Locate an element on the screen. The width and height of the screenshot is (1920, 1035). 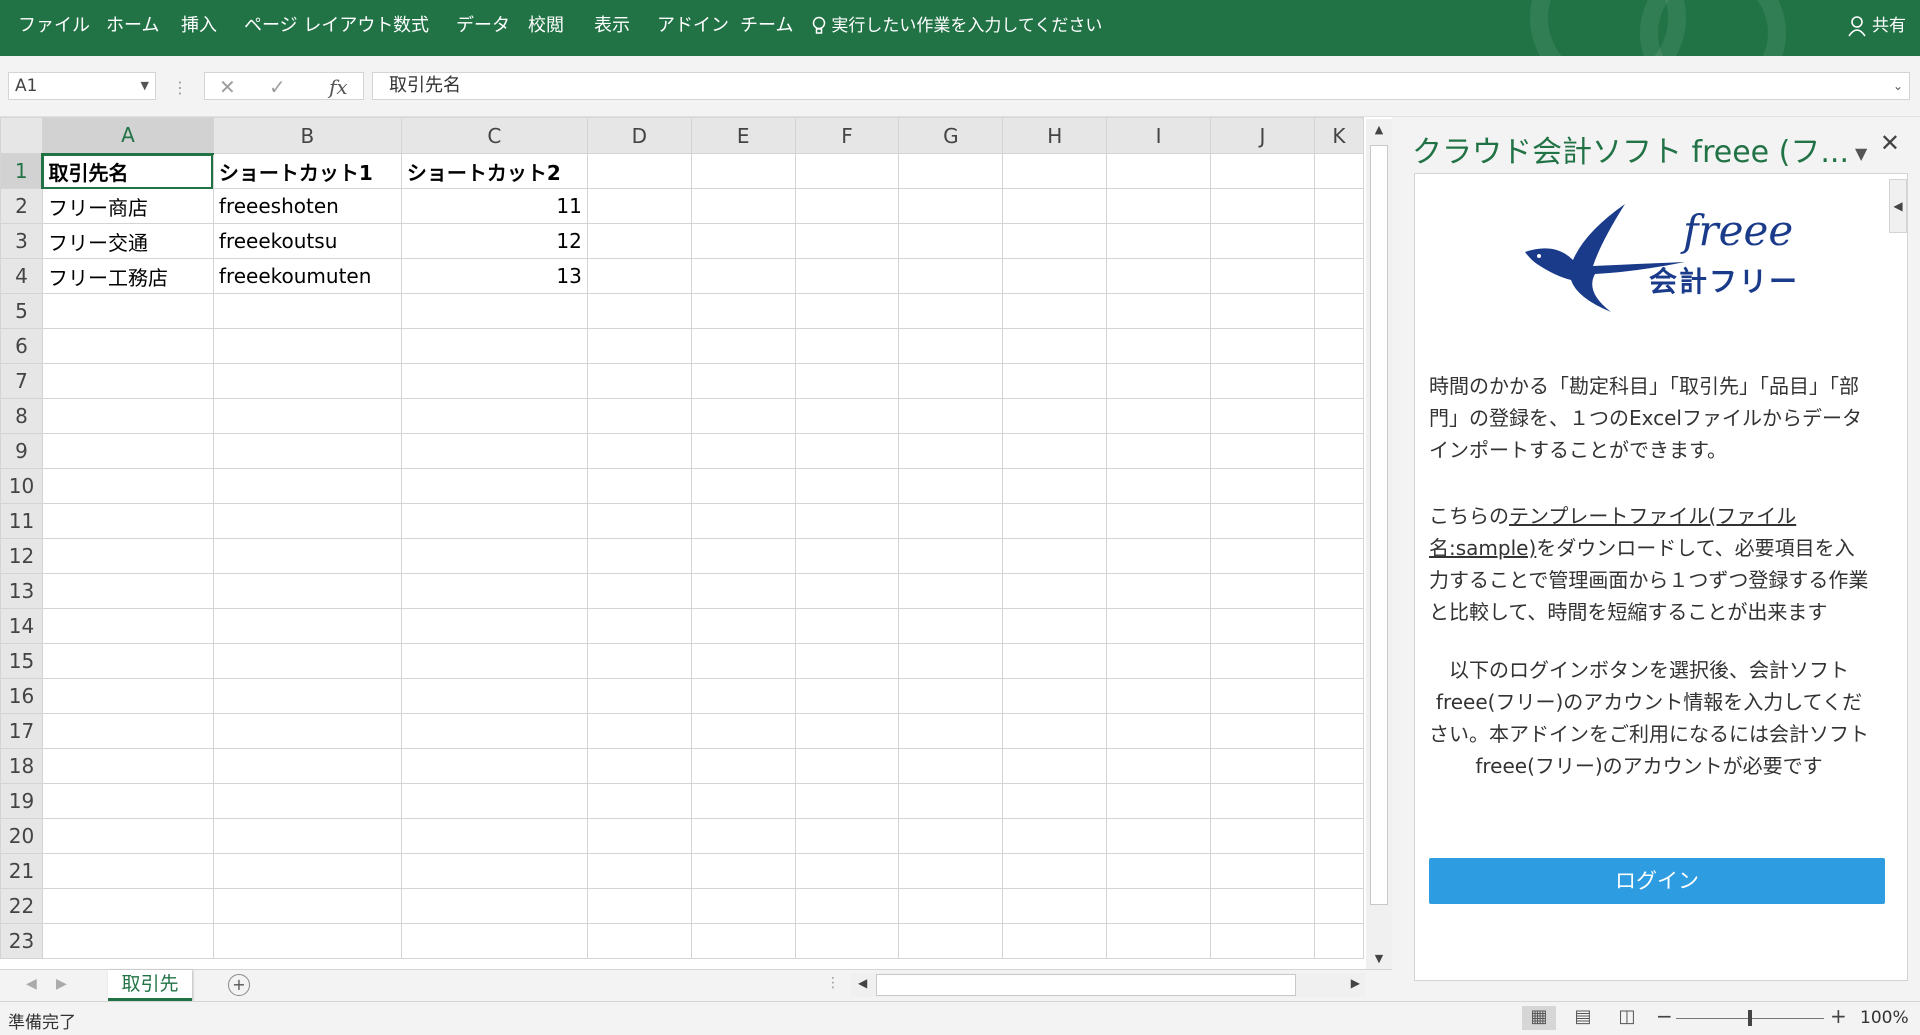
collapse-arrow-icon: ◀ is located at coordinates (1898, 206).